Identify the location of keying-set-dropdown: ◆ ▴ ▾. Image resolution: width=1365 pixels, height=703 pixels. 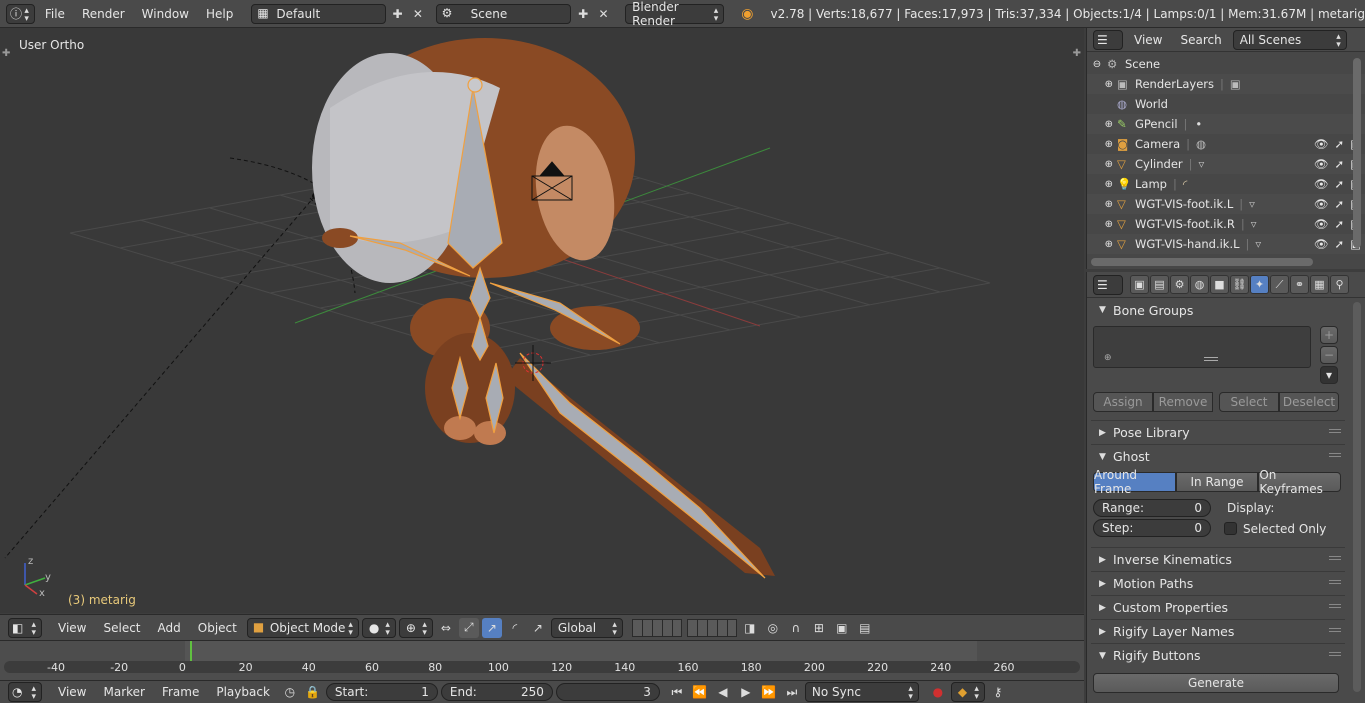
(967, 692).